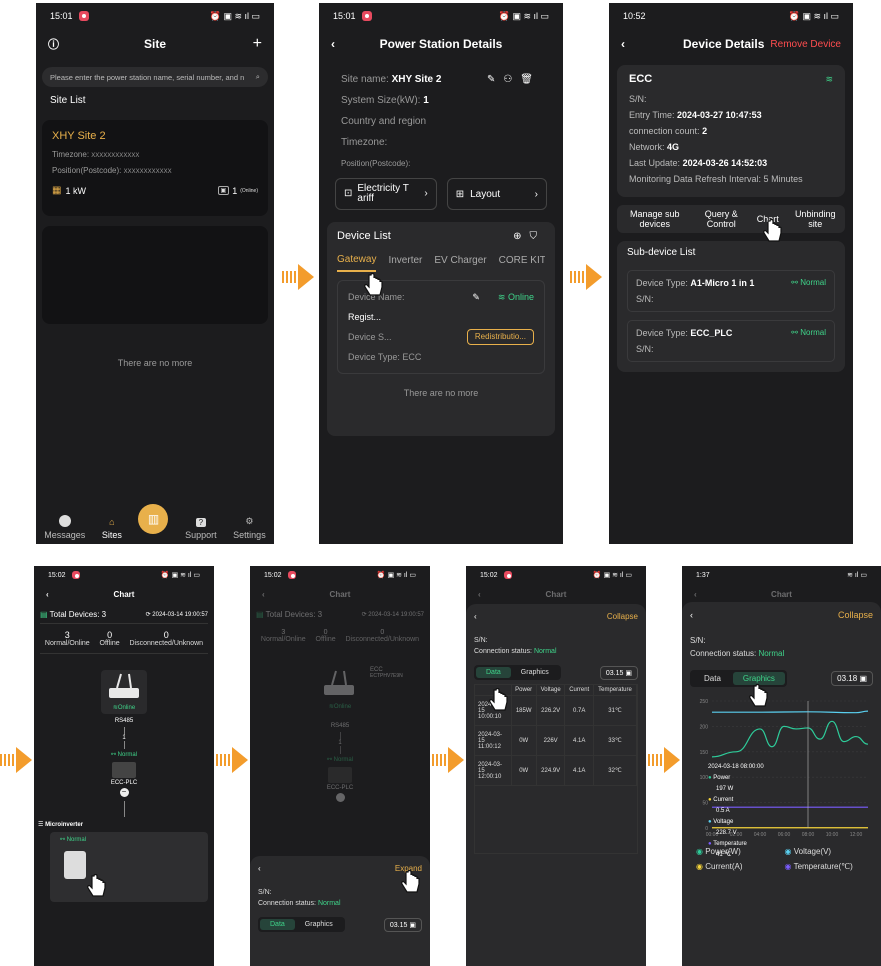 This screenshot has height=966, width=881. I want to click on site-list-title: Site List, so click(68, 100).